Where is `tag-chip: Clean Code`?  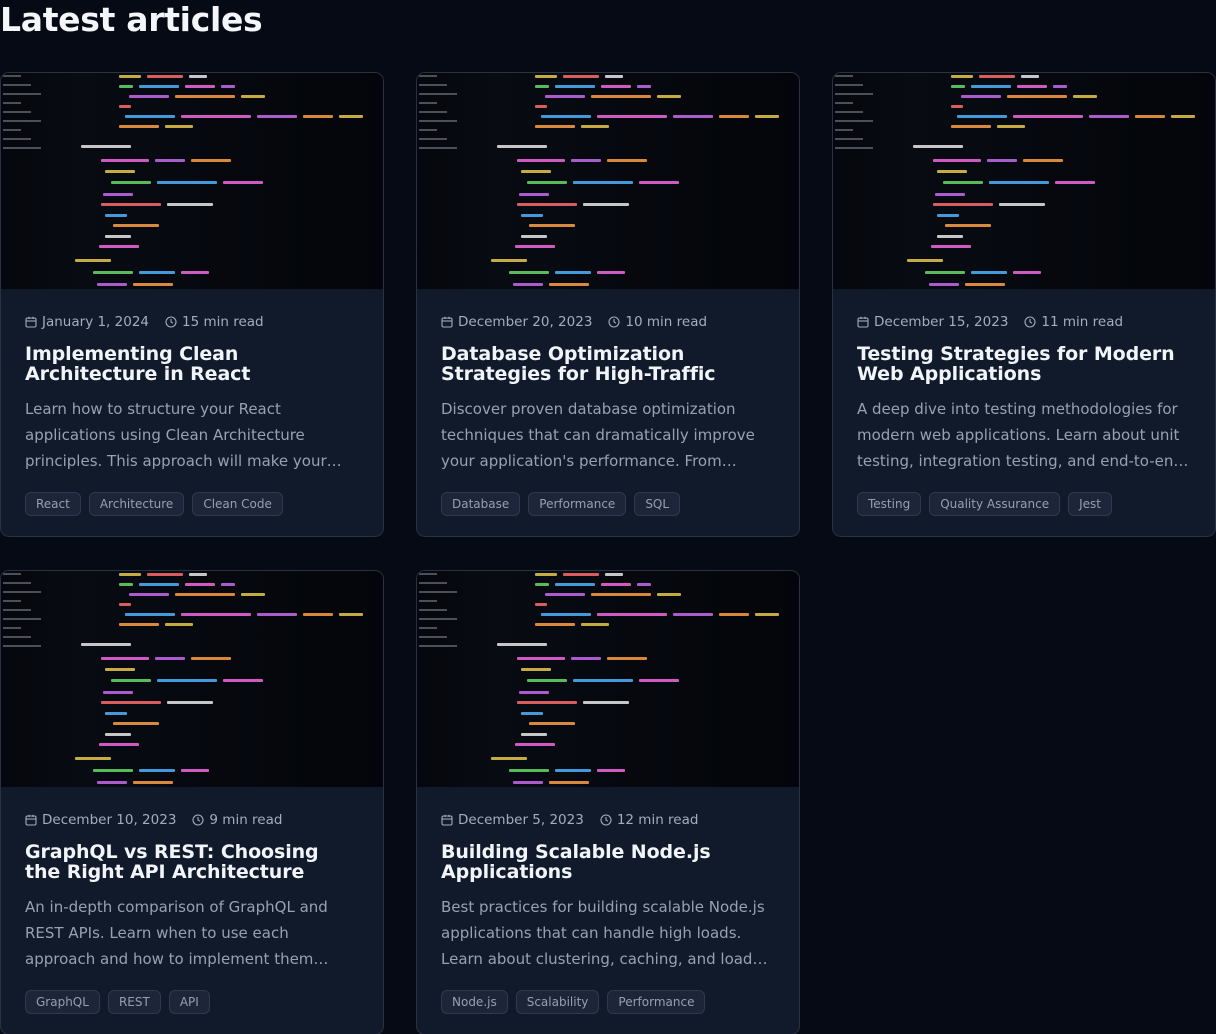 tag-chip: Clean Code is located at coordinates (237, 504).